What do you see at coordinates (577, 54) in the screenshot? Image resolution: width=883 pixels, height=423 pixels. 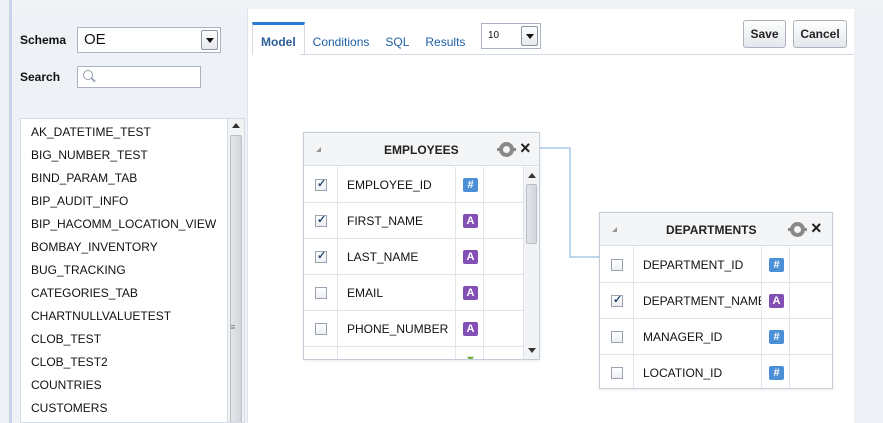 I see `tab-underline` at bounding box center [577, 54].